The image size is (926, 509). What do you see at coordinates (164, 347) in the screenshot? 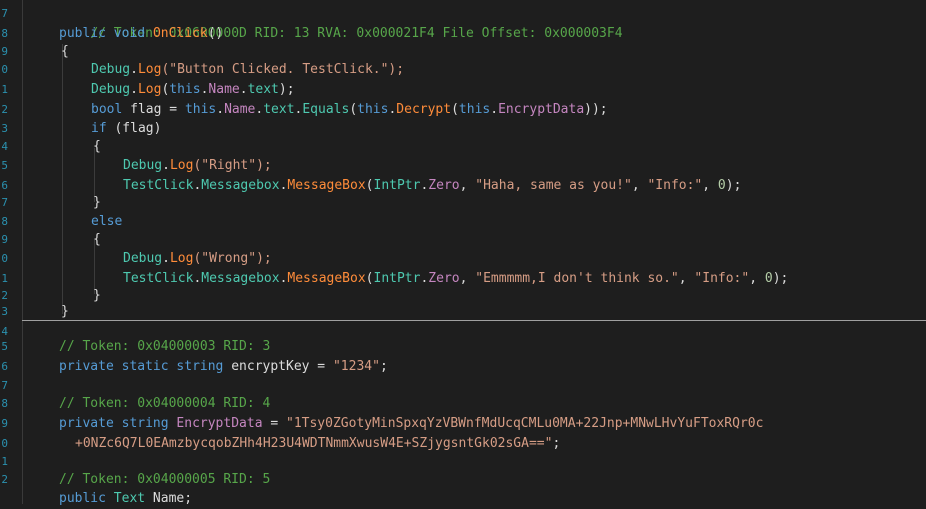
I see `code-line: // Token: 0x04000003 RID: 3` at bounding box center [164, 347].